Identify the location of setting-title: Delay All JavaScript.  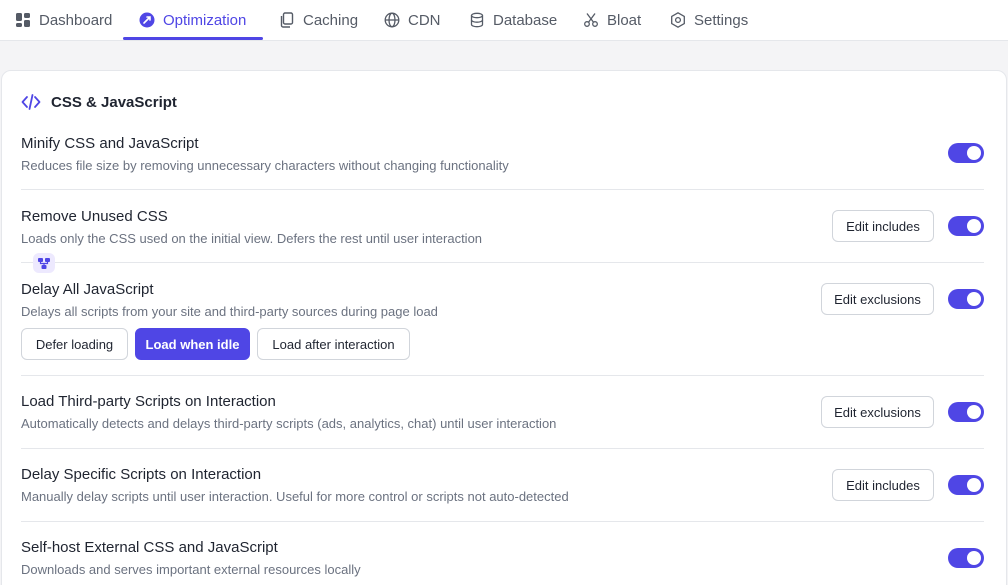
(87, 289).